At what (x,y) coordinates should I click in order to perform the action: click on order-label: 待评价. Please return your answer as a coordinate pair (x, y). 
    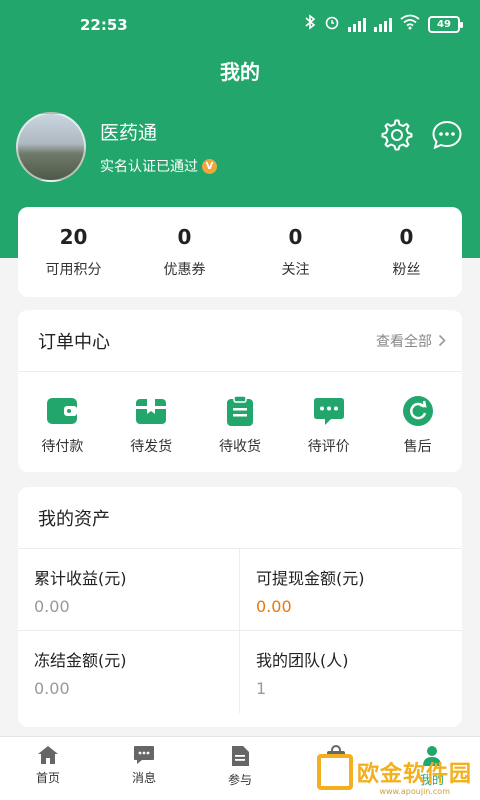
    Looking at the image, I should click on (328, 447).